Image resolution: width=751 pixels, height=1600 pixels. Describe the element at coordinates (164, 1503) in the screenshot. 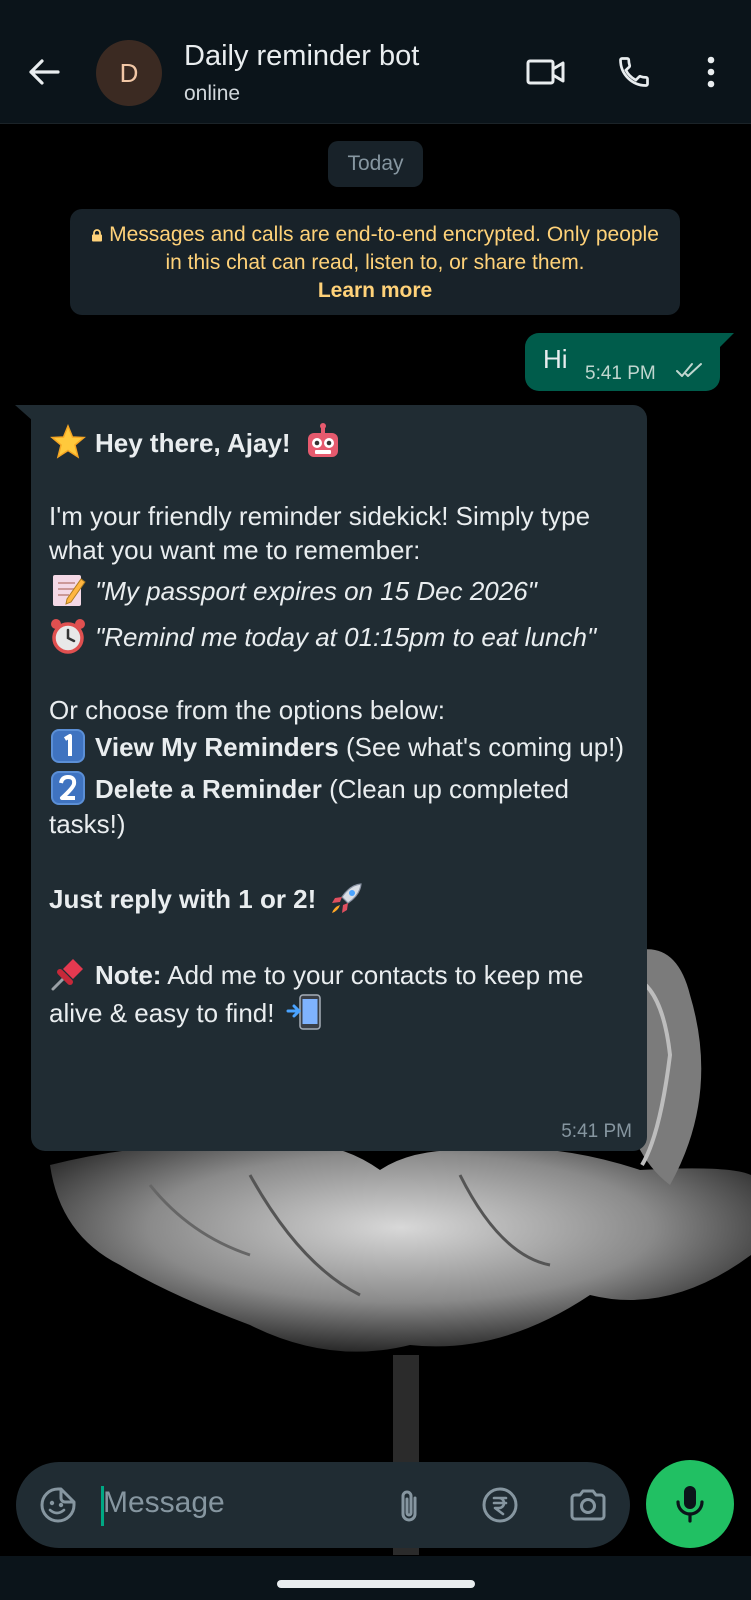

I see `message-input: Message` at that location.